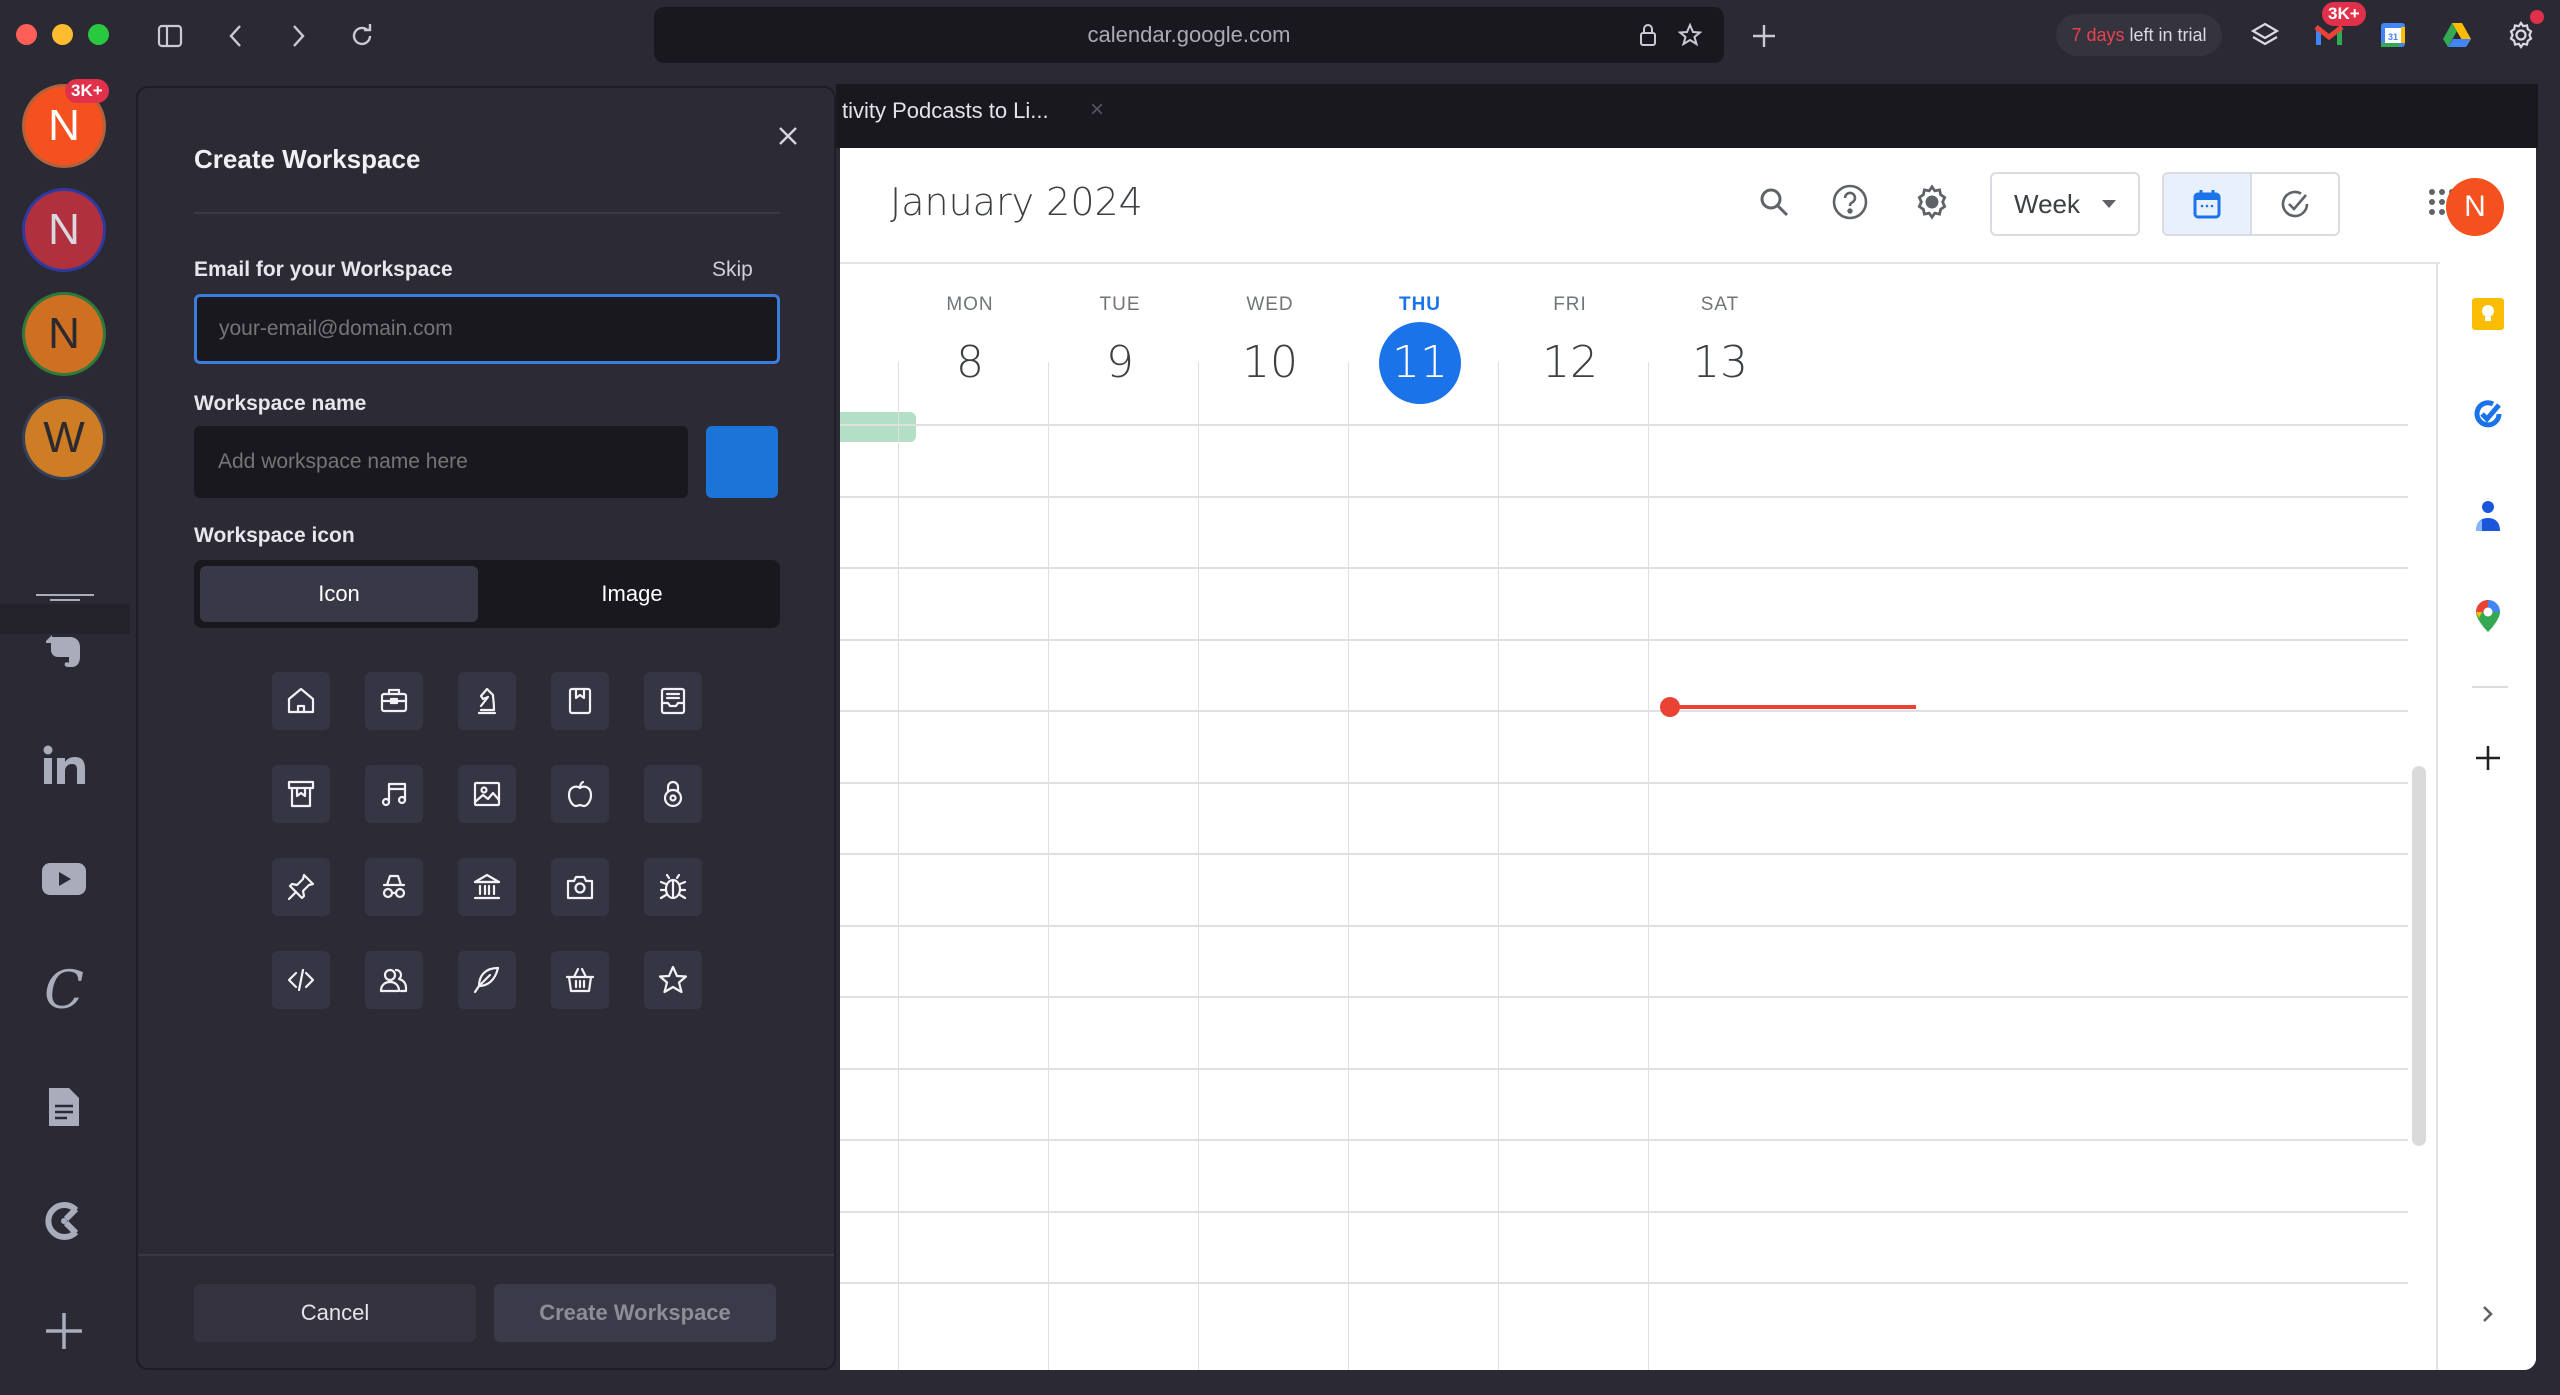 This screenshot has width=2560, height=1395. I want to click on day-number: 8, so click(970, 363).